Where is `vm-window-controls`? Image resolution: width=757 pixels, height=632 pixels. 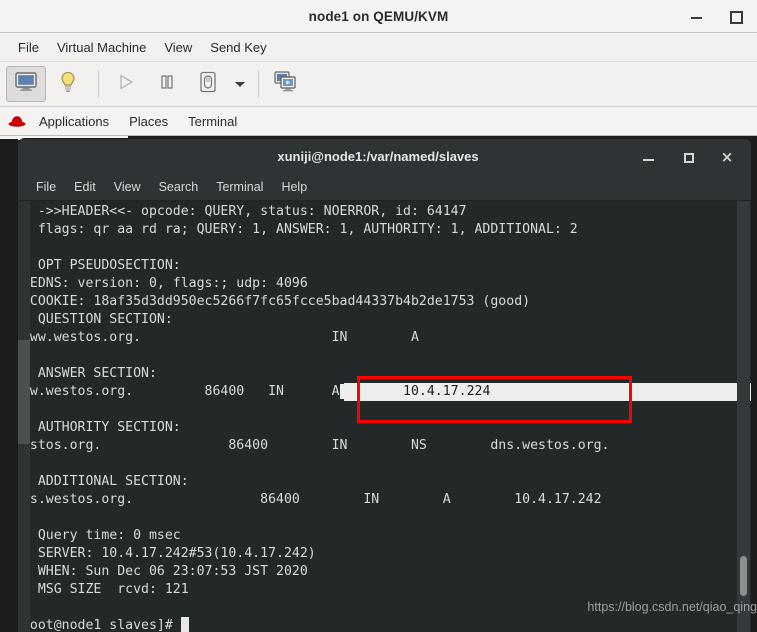
vm-window-controls is located at coordinates (720, 16).